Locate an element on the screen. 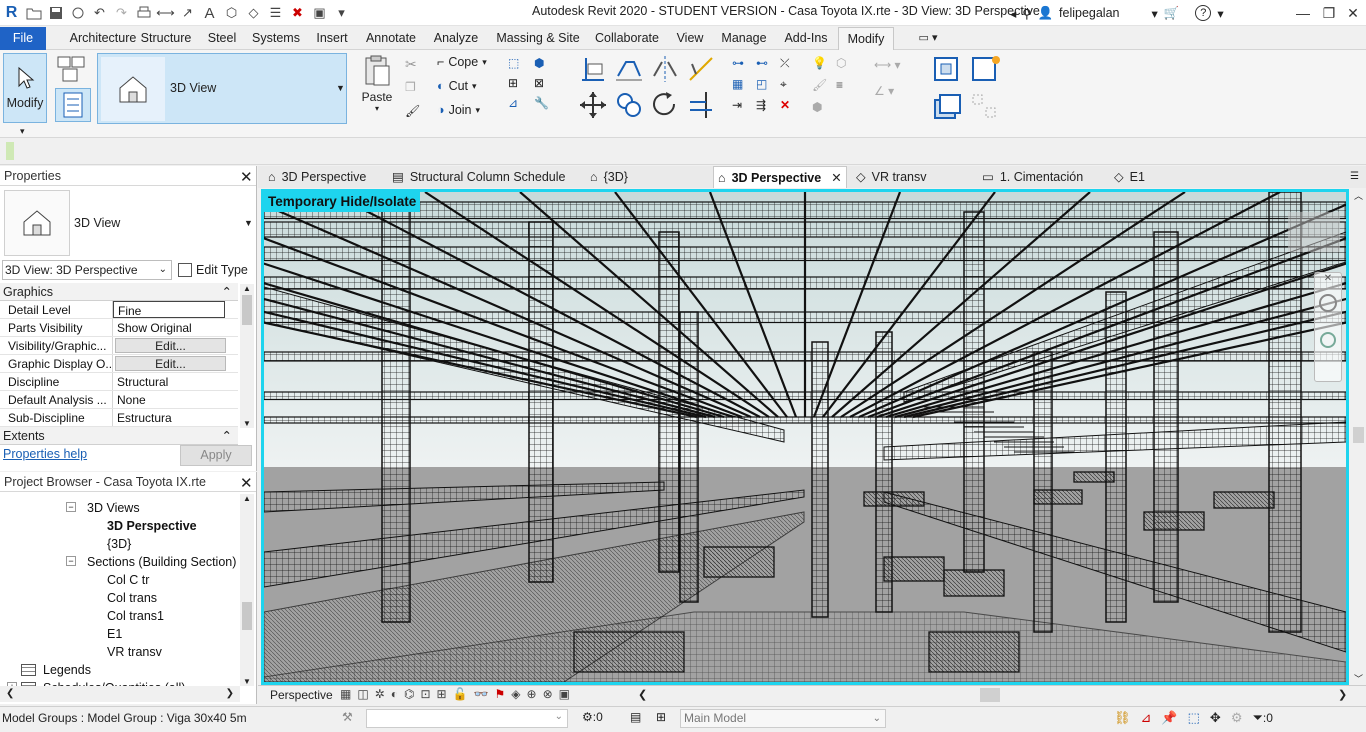  discipline-value: Structural is located at coordinates (175, 381).